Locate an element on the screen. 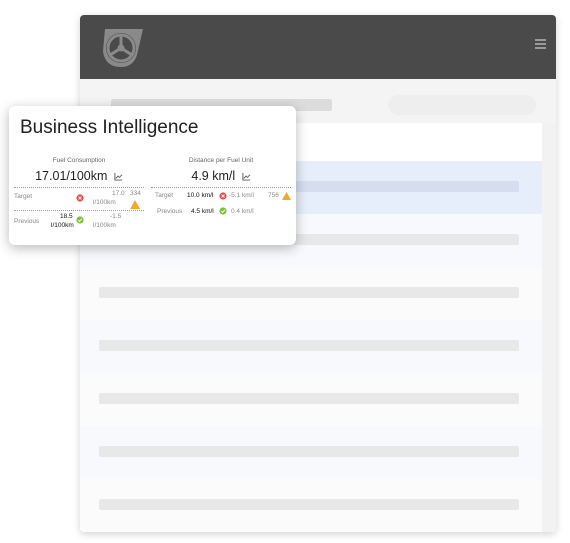 This screenshot has width=570, height=543. target-value: 10.0 km/l is located at coordinates (200, 195).